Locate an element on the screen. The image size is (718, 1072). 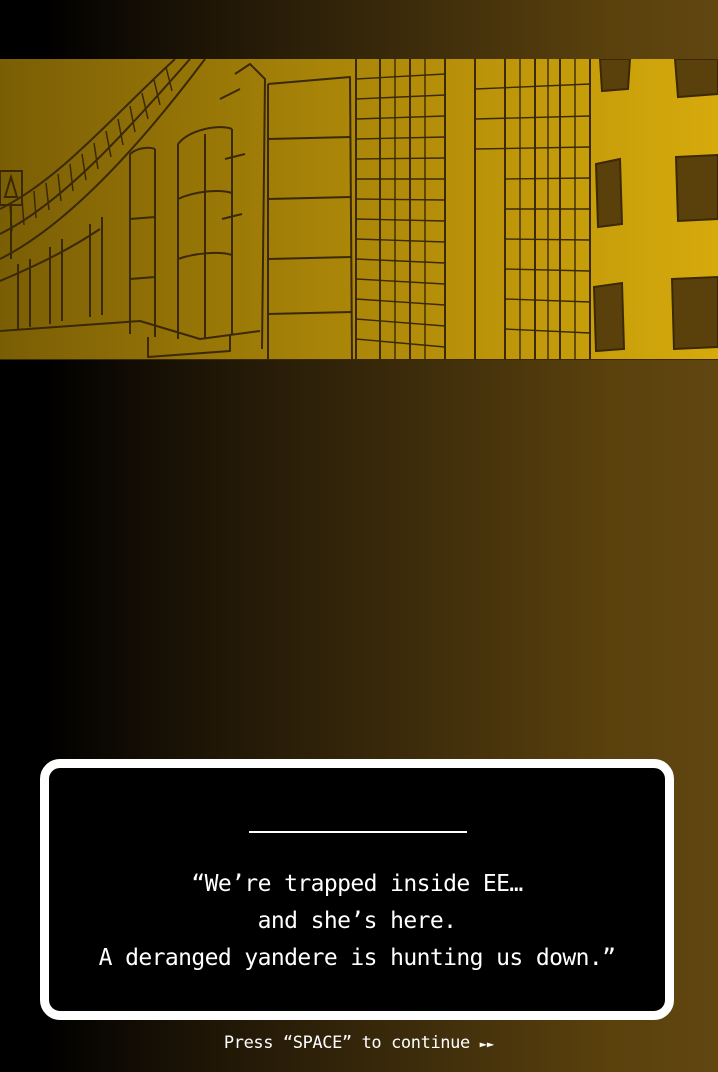
continue-prompt: Press “SPACE” to continue ►► is located at coordinates (359, 1043).